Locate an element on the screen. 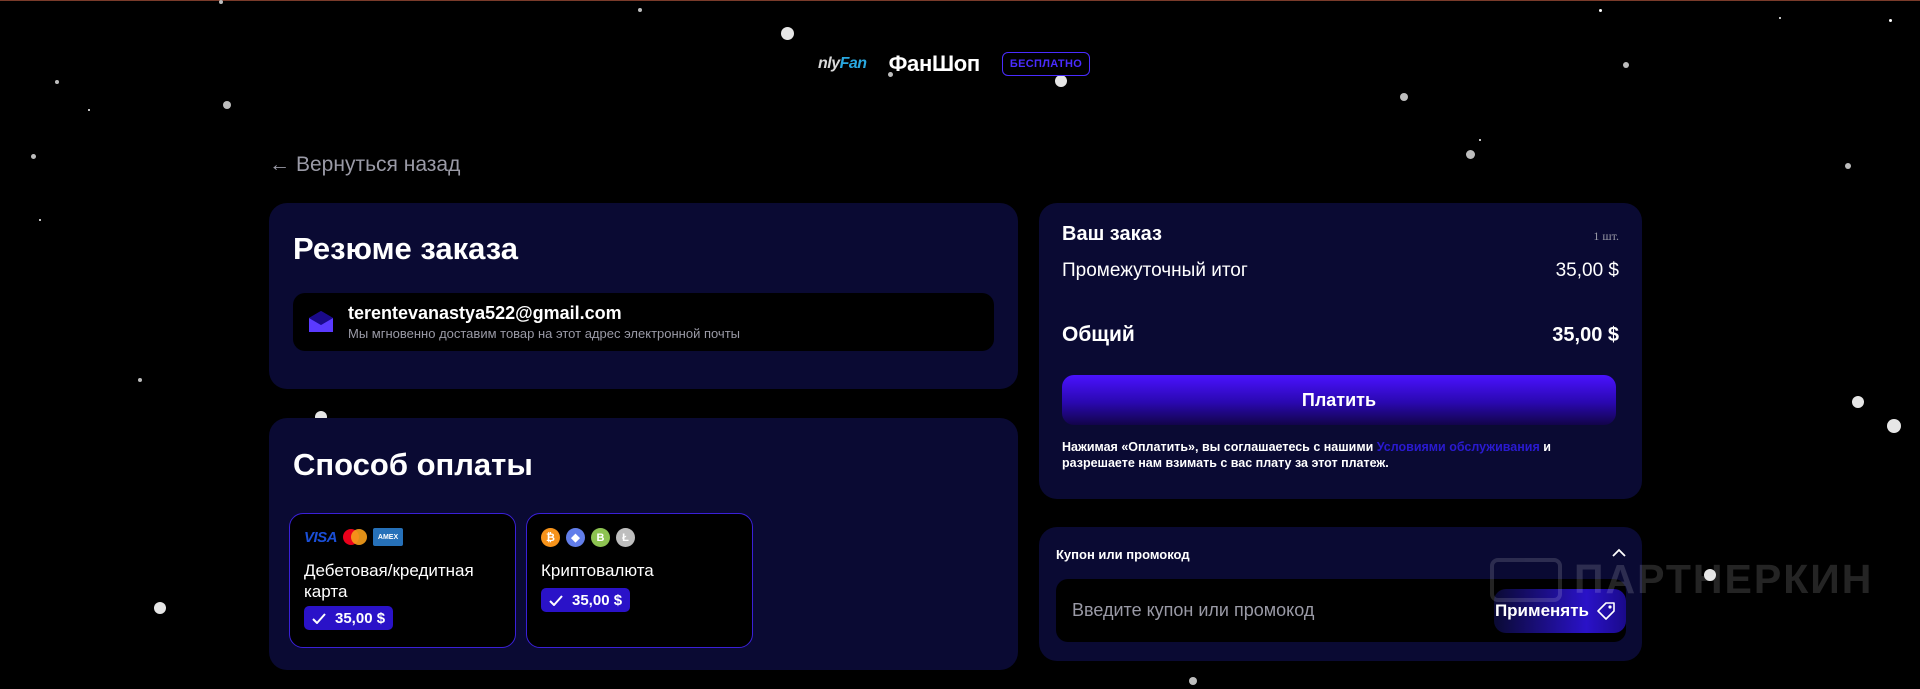 The width and height of the screenshot is (1920, 689). back-link: ← Вернуться назад is located at coordinates (364, 165).